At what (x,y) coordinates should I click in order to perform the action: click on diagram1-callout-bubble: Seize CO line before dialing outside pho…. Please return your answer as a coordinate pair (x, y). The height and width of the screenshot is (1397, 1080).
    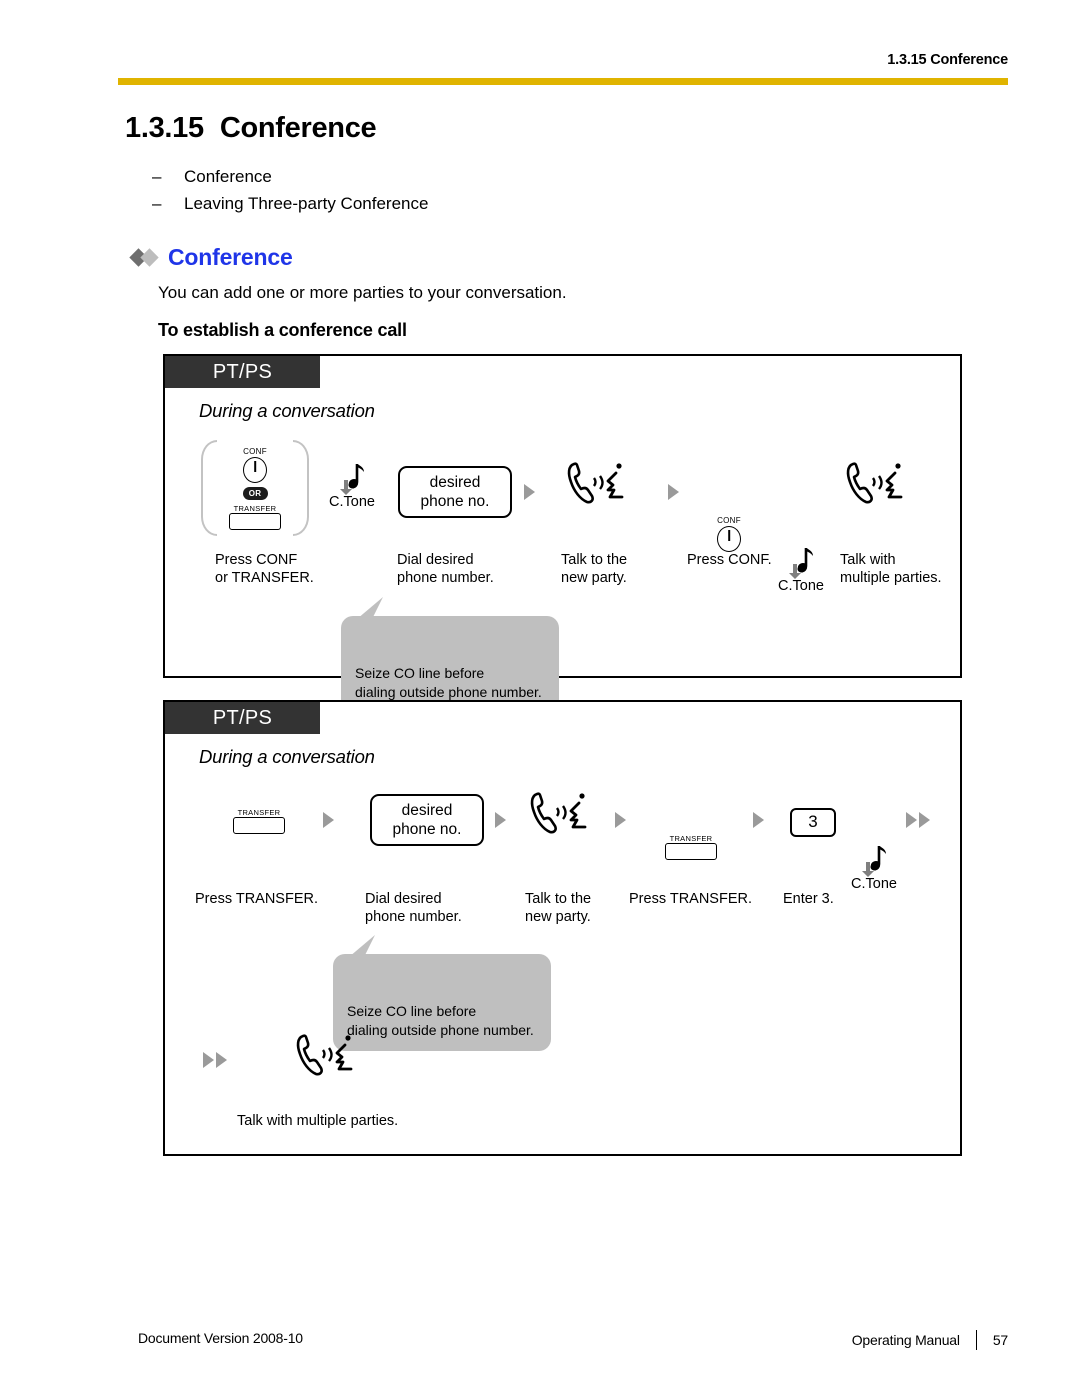
    Looking at the image, I should click on (450, 655).